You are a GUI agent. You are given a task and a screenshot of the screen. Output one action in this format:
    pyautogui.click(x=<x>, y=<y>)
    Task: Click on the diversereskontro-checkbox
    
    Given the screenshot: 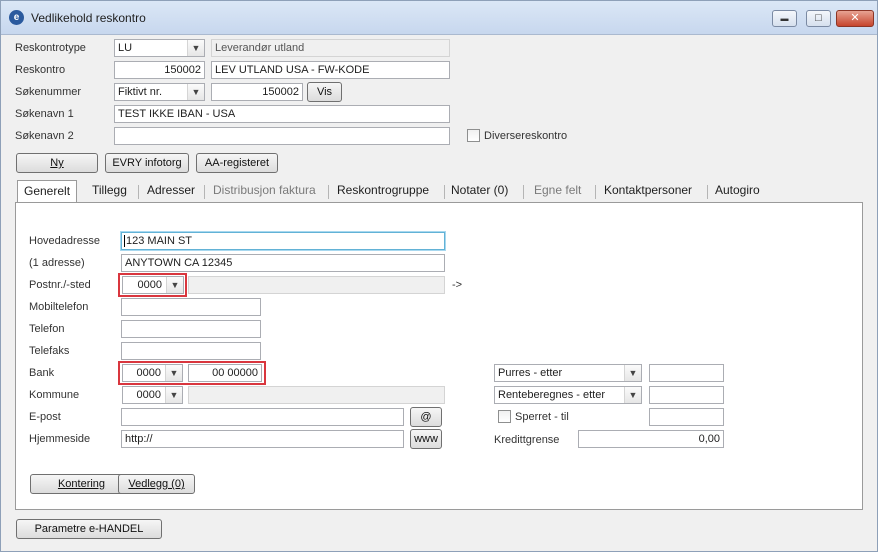 What is the action you would take?
    pyautogui.click(x=473, y=135)
    